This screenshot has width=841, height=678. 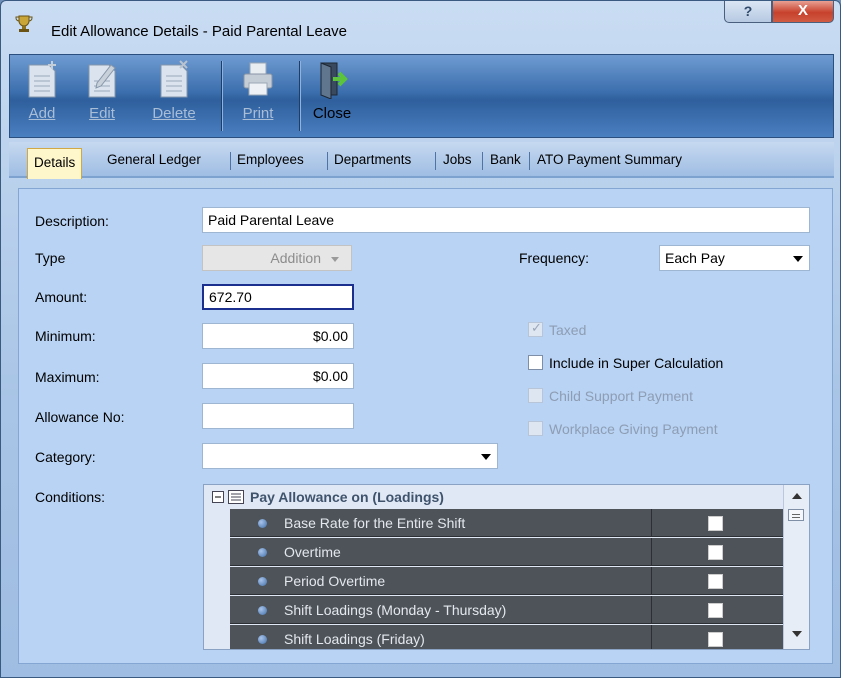 What do you see at coordinates (312, 552) in the screenshot?
I see `condition-label: Overtime` at bounding box center [312, 552].